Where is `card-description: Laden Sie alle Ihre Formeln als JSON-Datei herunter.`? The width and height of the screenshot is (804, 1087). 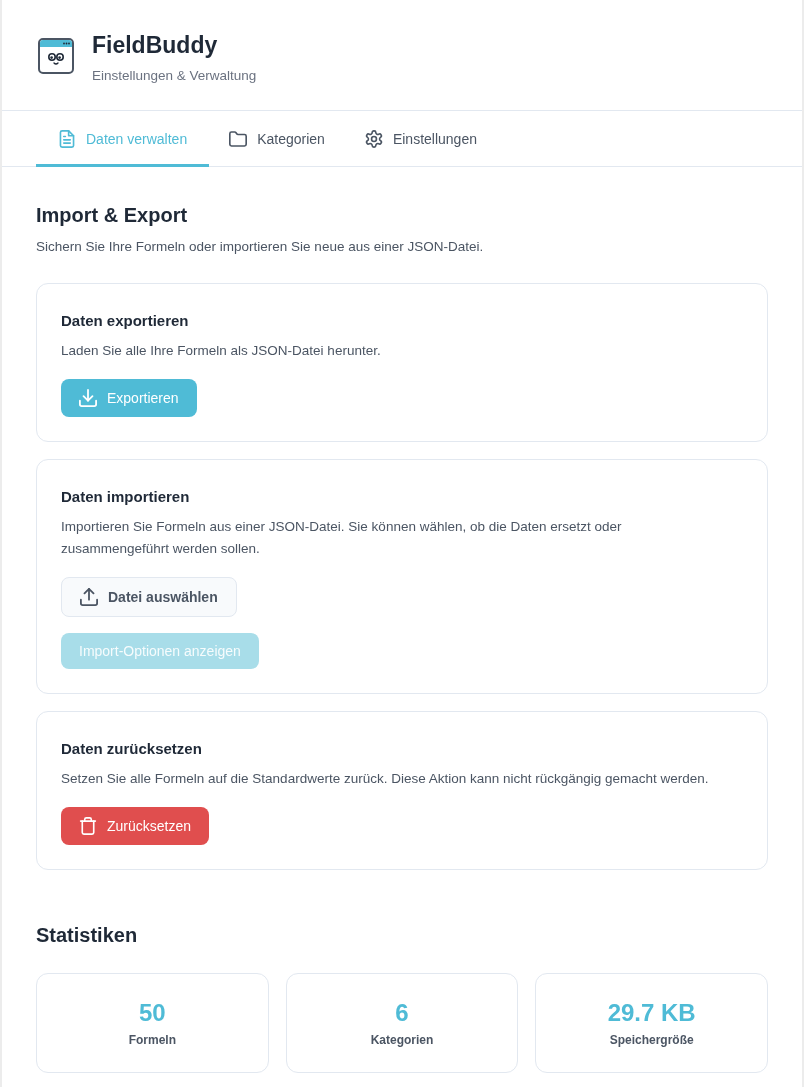
card-description: Laden Sie alle Ihre Formeln als JSON-Datei herunter. is located at coordinates (221, 351).